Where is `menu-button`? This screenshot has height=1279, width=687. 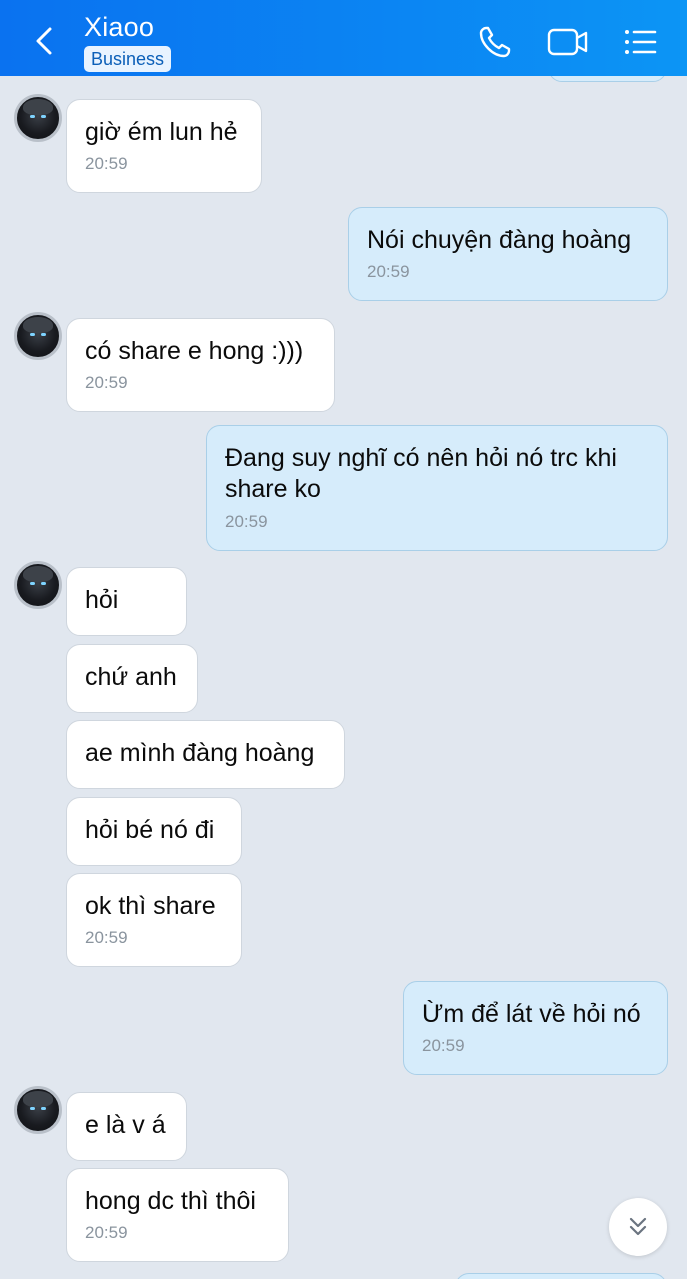
menu-button is located at coordinates (640, 42).